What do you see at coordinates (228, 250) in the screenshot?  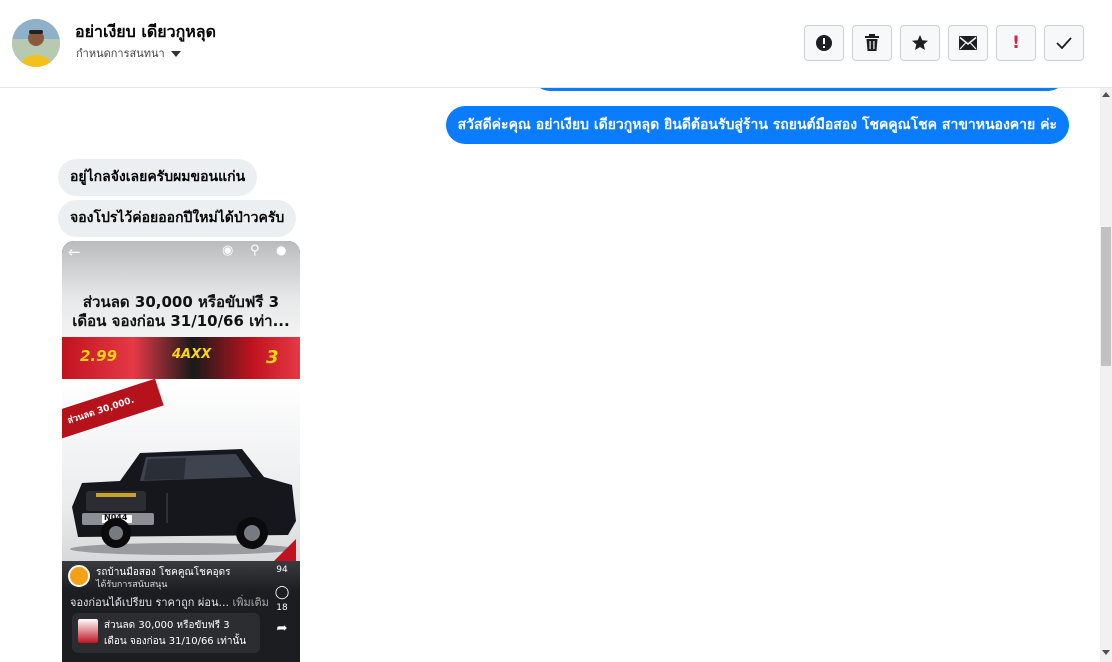 I see `camera-icon: ◉` at bounding box center [228, 250].